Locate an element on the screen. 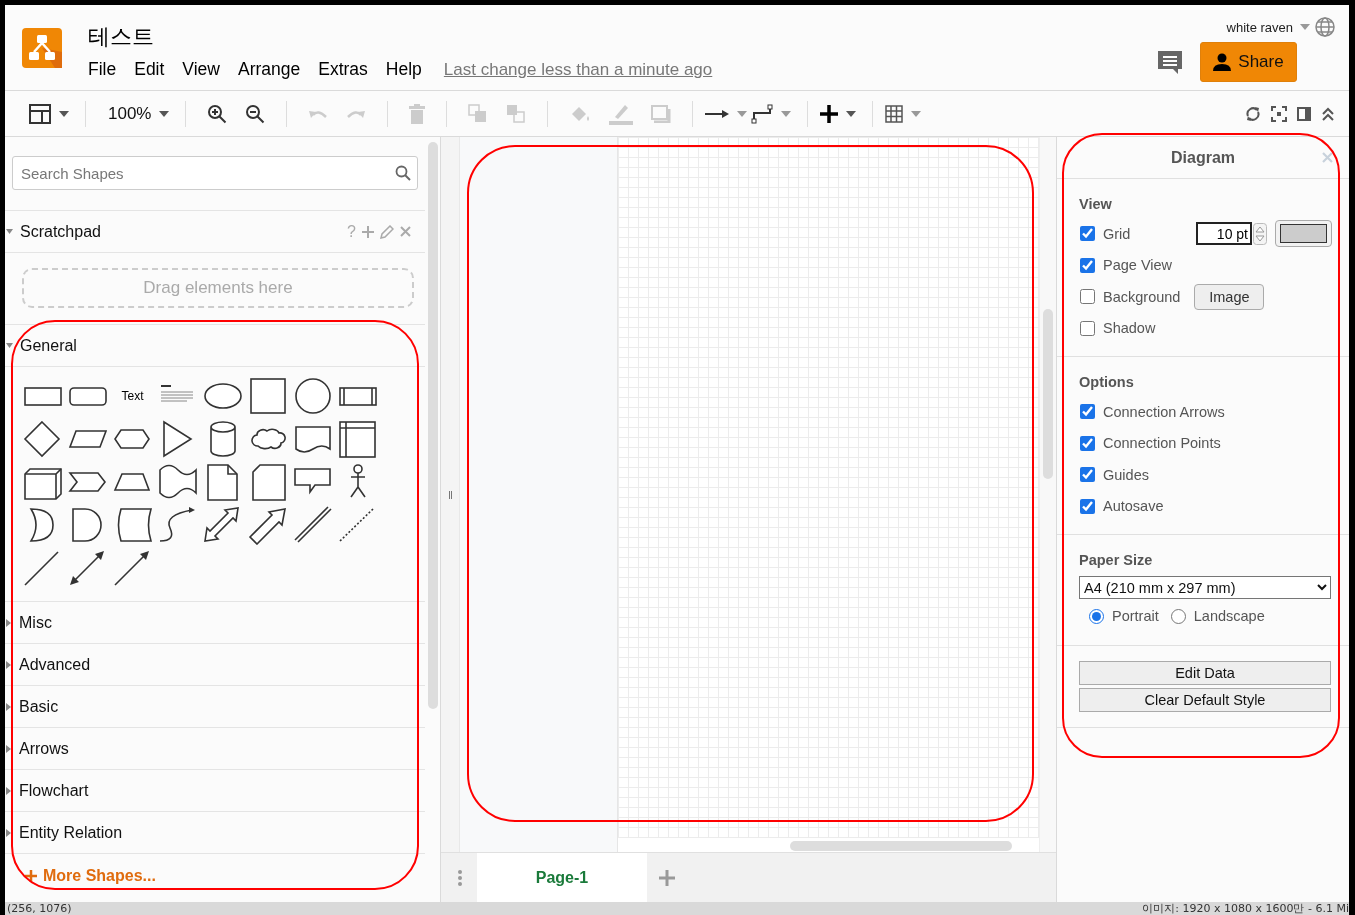  status-text: 이미지: 1920 x 1080 x 1600만 - 6.1 Mi is located at coordinates (1245, 908).